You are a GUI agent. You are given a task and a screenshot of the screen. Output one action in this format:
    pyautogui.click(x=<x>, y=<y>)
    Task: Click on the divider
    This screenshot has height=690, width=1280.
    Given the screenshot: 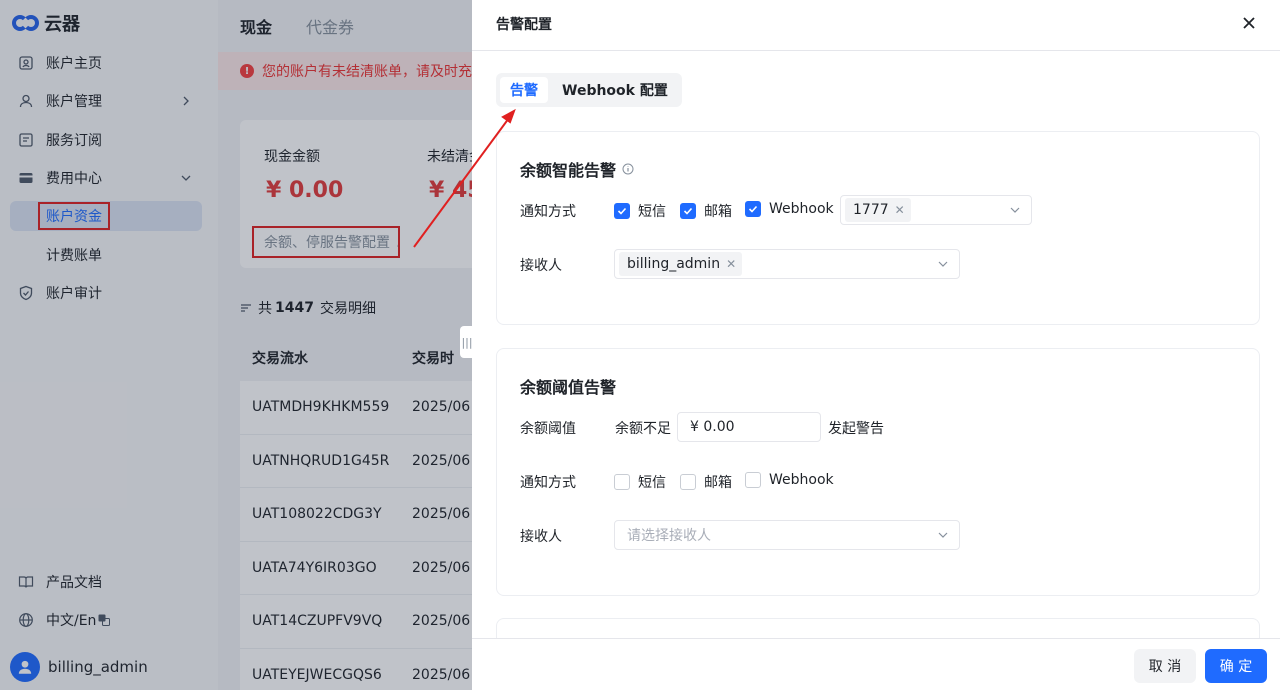 What is the action you would take?
    pyautogui.click(x=876, y=50)
    